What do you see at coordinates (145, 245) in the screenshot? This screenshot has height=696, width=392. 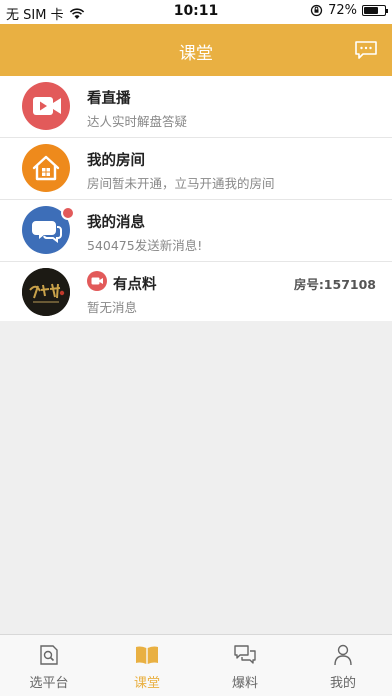 I see `list-item-subtitle: 540475发送新消息!` at bounding box center [145, 245].